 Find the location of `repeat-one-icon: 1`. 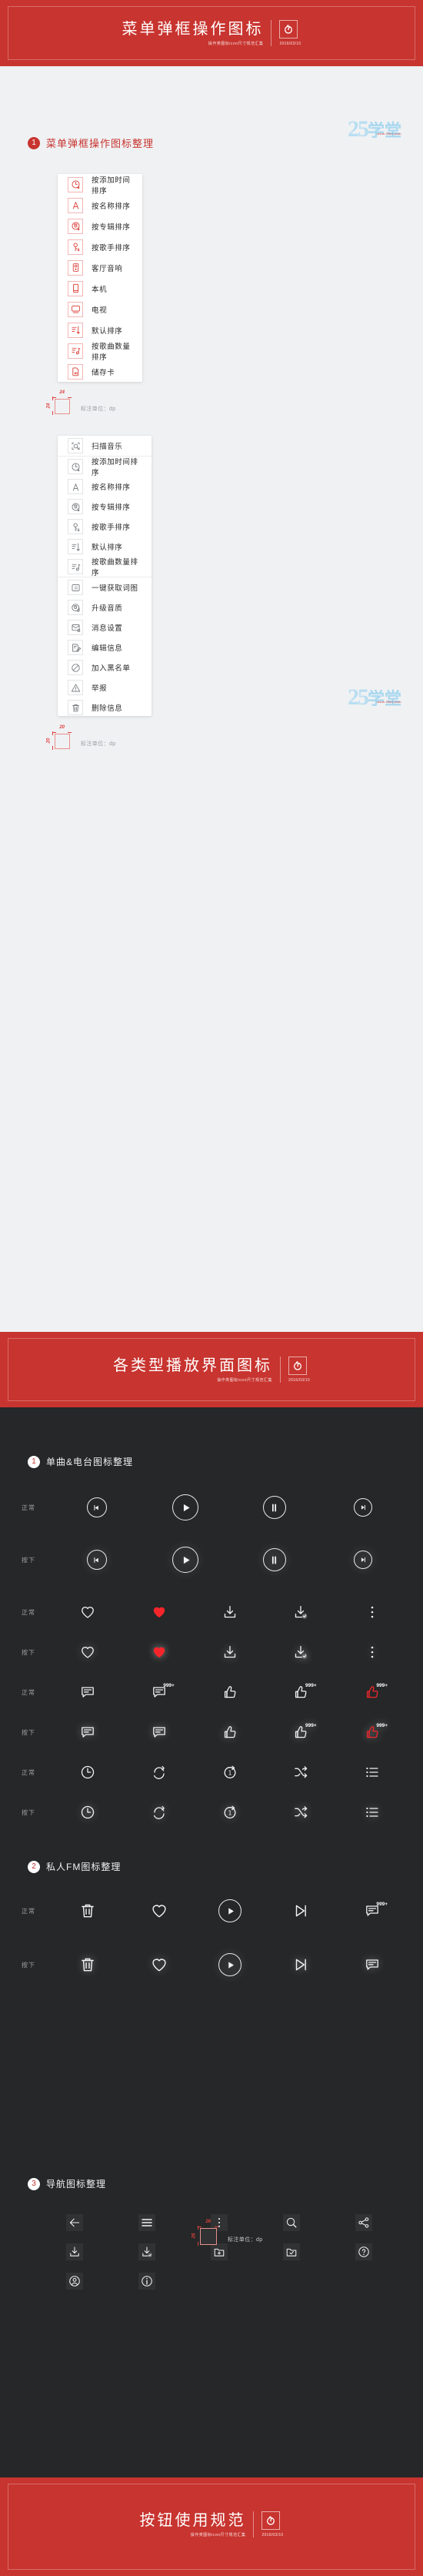

repeat-one-icon: 1 is located at coordinates (230, 1772).